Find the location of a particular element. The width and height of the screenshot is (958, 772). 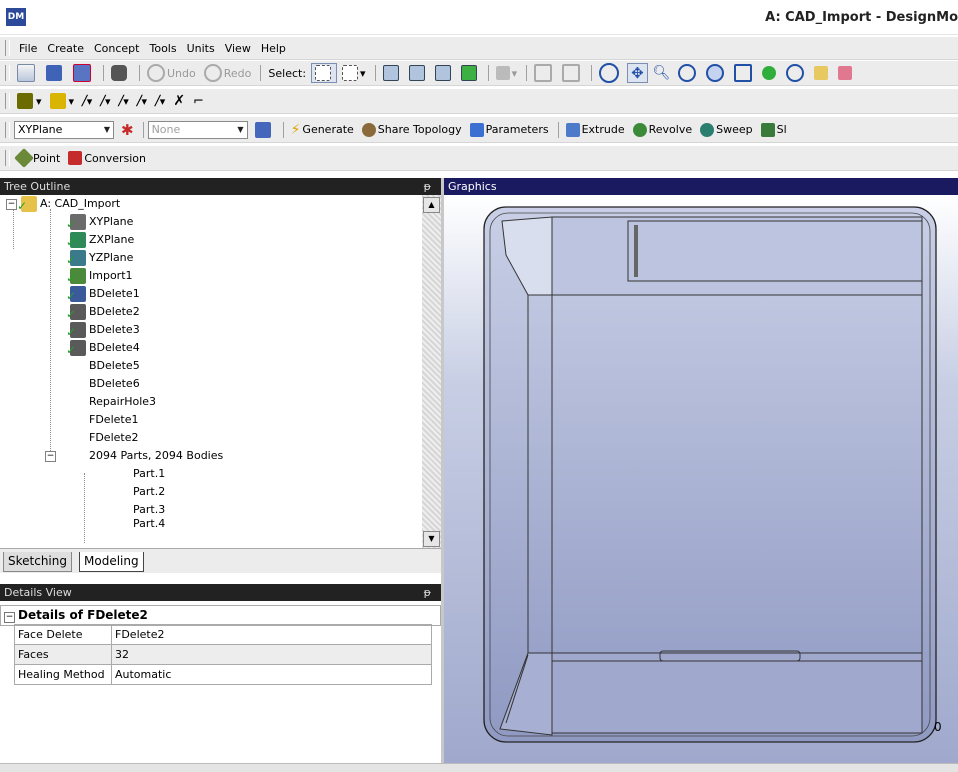

toolbar-grip is located at coordinates (7, 48).